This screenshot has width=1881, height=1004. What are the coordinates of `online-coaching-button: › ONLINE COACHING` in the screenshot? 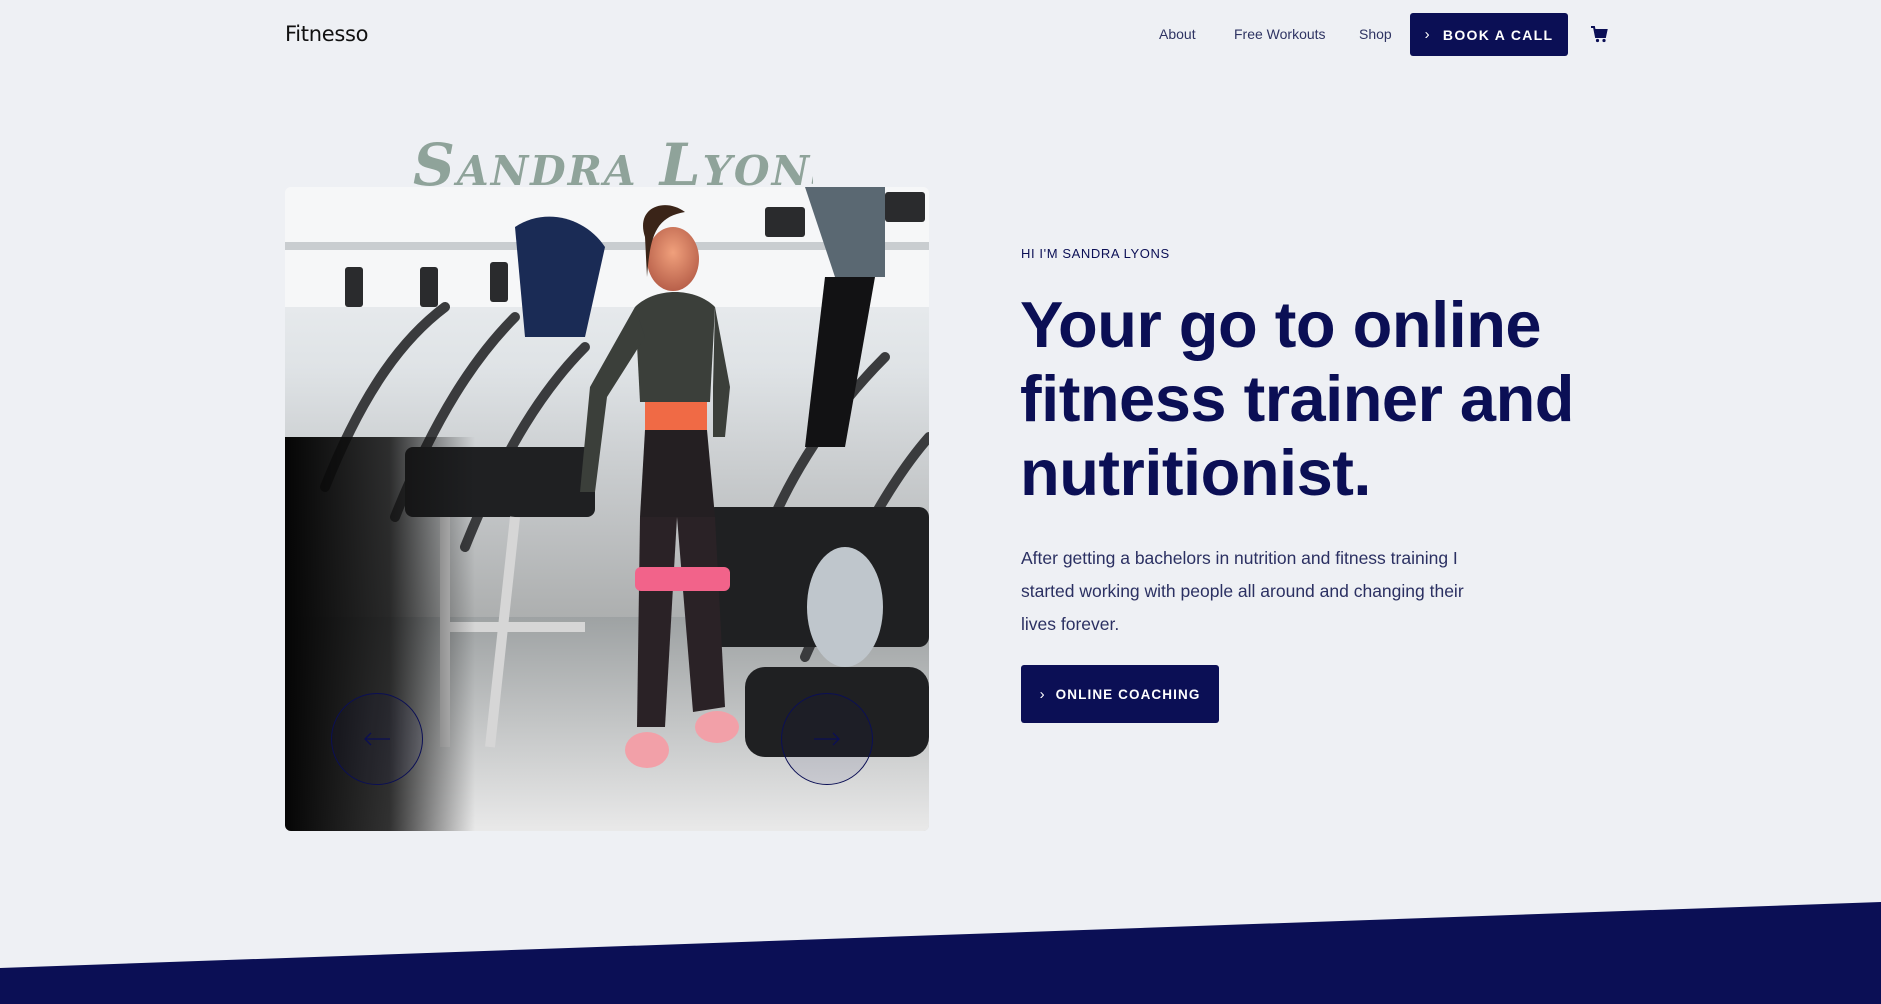 It's located at (1120, 694).